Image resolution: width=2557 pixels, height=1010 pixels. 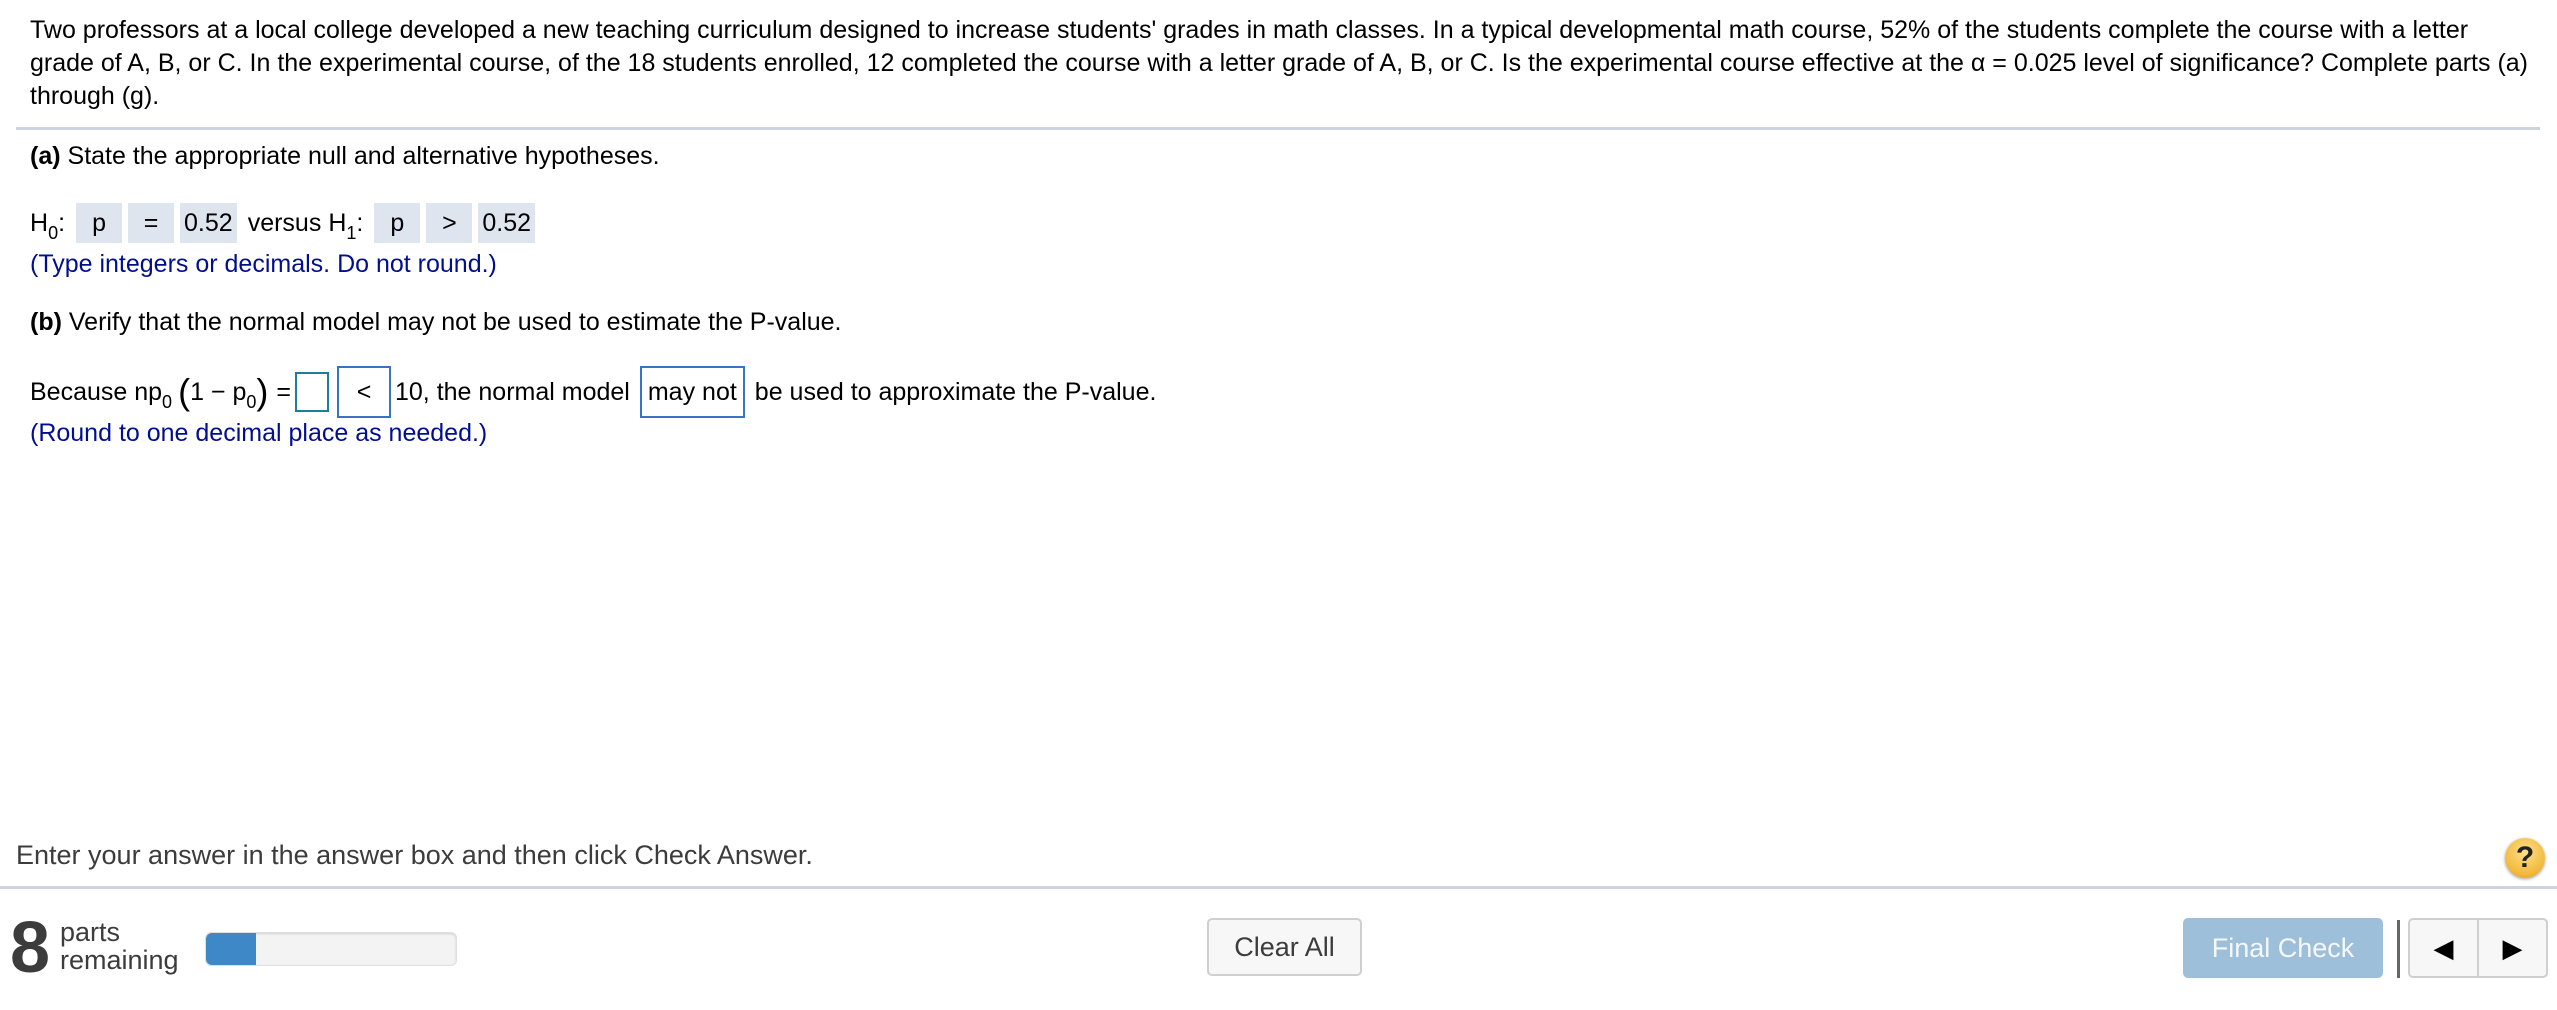 I want to click on versus-text: versus, so click(x=284, y=222).